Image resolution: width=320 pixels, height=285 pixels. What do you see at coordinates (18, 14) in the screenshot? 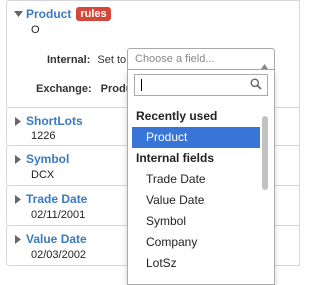
I see `caret-down-icon` at bounding box center [18, 14].